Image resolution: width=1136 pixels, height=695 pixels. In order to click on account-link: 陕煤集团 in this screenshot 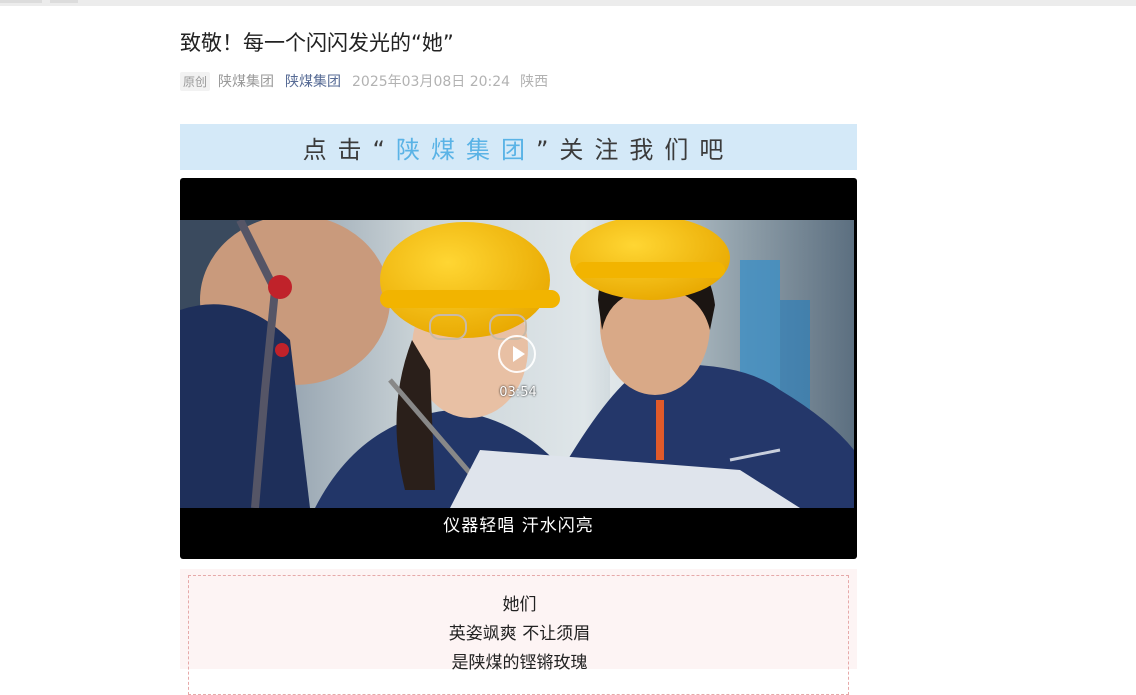, I will do `click(313, 81)`.